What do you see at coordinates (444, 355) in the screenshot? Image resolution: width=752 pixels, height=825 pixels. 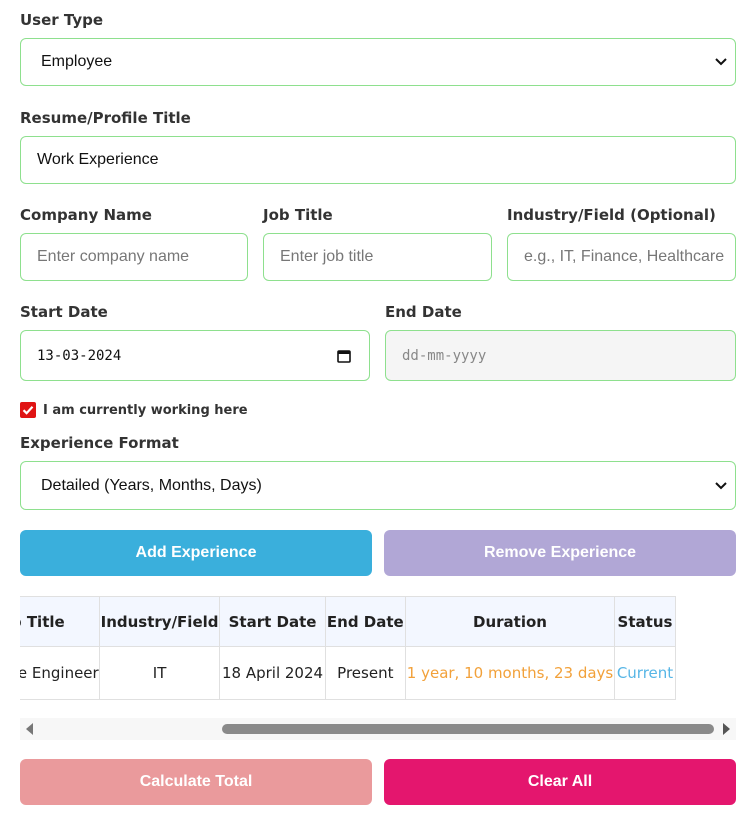 I see `end-date-placeholder: dd-mm-yyyy` at bounding box center [444, 355].